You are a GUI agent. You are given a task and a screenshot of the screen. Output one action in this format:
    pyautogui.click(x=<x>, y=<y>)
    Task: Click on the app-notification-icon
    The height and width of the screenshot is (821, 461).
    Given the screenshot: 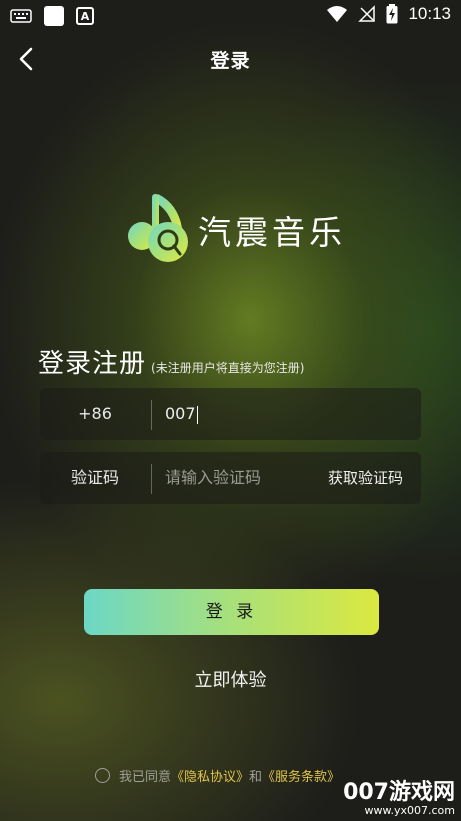 What is the action you would take?
    pyautogui.click(x=54, y=16)
    